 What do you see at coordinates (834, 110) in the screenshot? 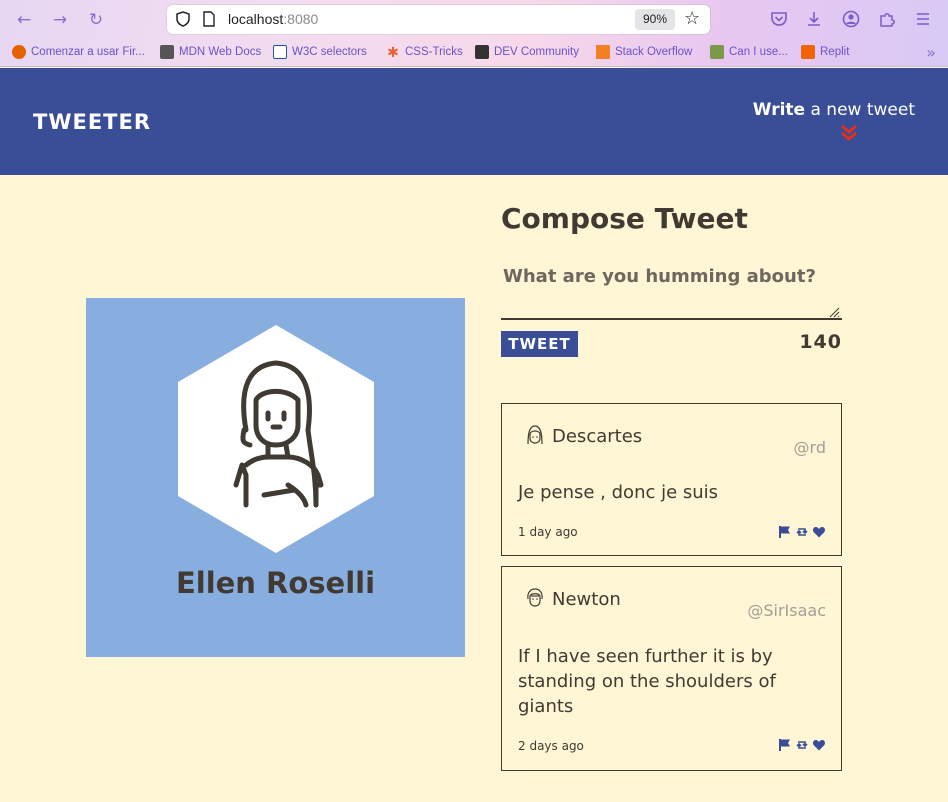
I see `write-new-tweet-link: Write a new tweet` at bounding box center [834, 110].